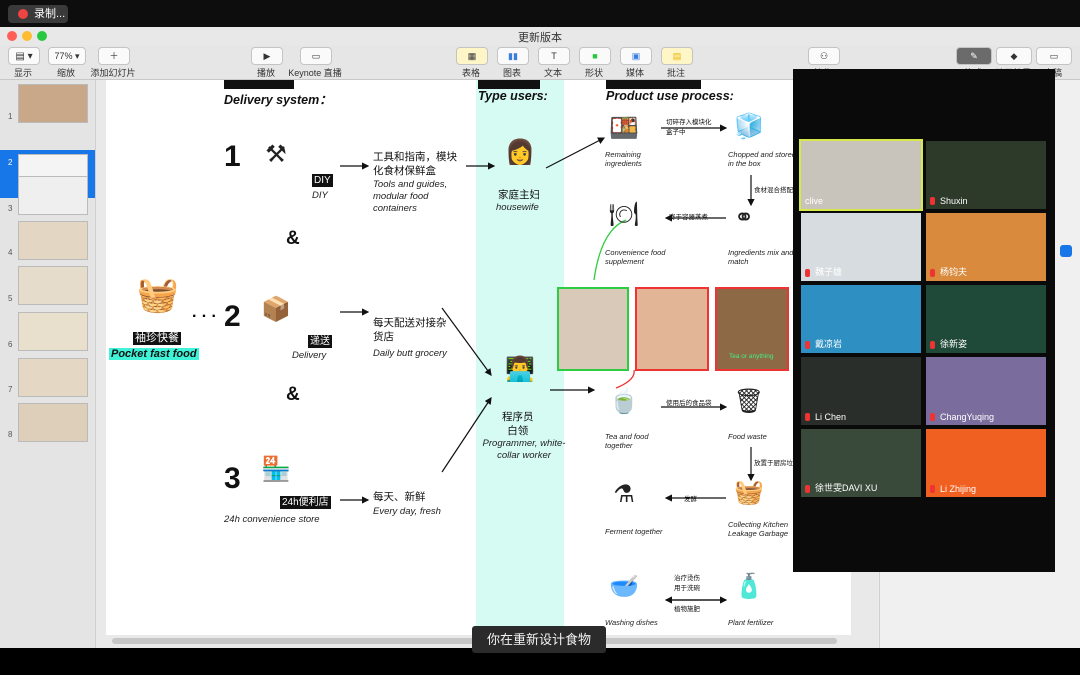  Describe the element at coordinates (861, 463) in the screenshot. I see `participant-tile: 徐世雯DAVI XU` at that location.